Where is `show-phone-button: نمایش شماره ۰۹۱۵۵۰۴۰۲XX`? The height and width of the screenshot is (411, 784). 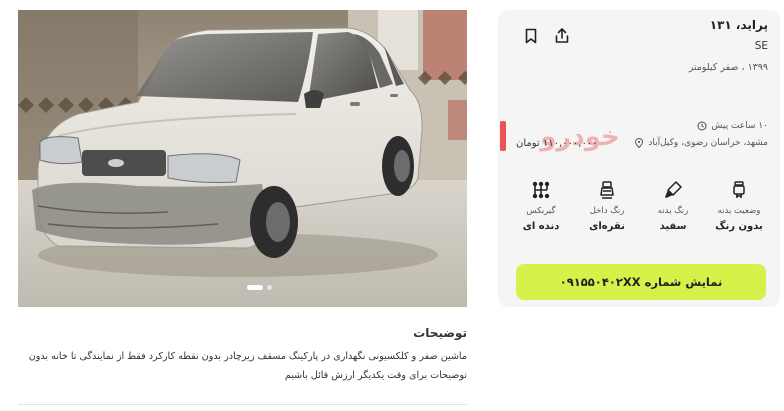
show-phone-button: نمایش شماره ۰۹۱۵۵۰۴۰۲XX is located at coordinates (641, 282).